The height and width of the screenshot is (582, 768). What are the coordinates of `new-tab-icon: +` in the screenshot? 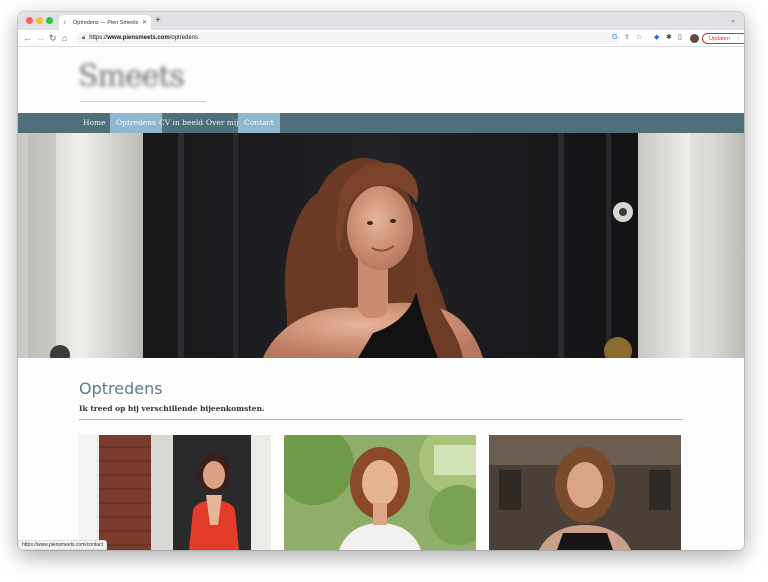 It's located at (158, 21).